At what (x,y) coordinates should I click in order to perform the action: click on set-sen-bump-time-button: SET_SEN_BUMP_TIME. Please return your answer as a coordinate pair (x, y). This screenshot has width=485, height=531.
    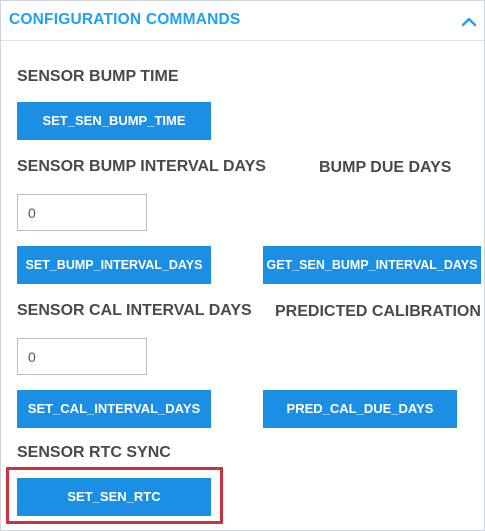
    Looking at the image, I should click on (114, 121).